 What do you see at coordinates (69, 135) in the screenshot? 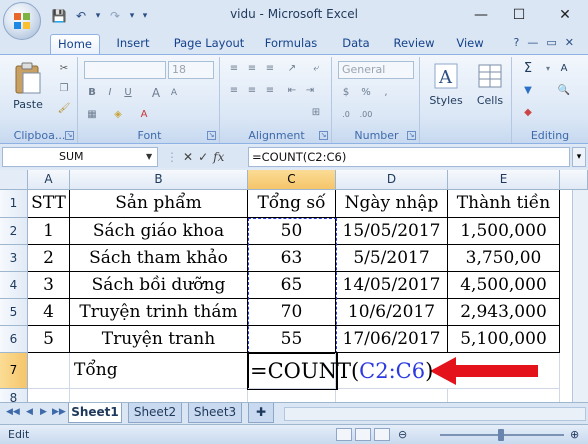
I see `clipboard-launcher-icon: ↘` at bounding box center [69, 135].